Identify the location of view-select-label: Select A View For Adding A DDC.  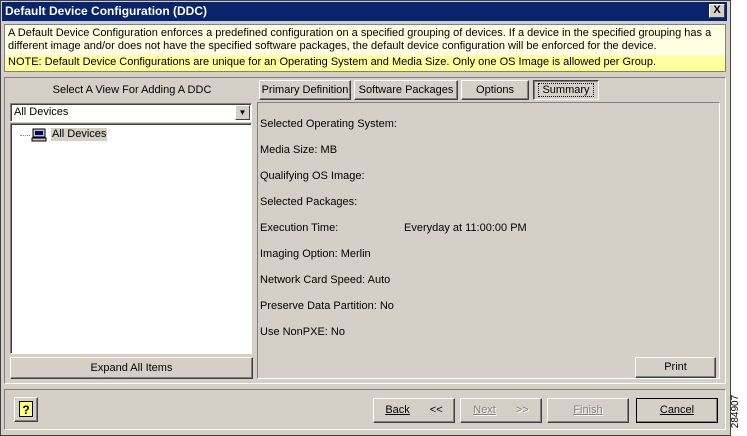
(132, 90).